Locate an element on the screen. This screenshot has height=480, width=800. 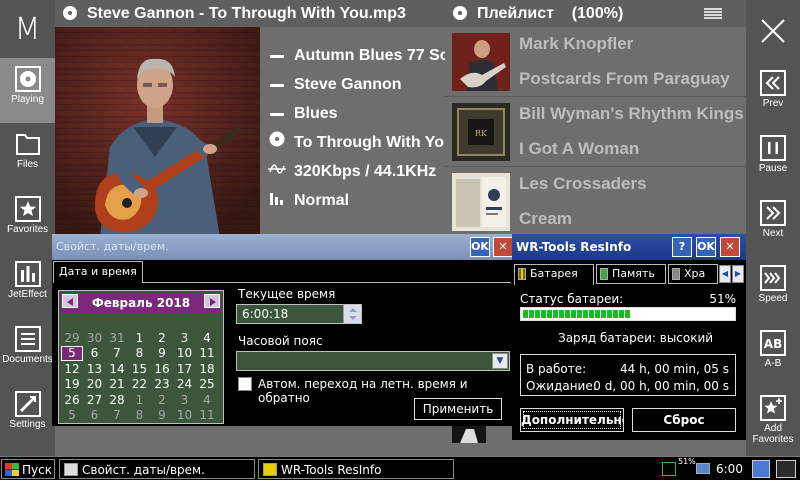
nav-favorites: Favorites is located at coordinates (27, 220).